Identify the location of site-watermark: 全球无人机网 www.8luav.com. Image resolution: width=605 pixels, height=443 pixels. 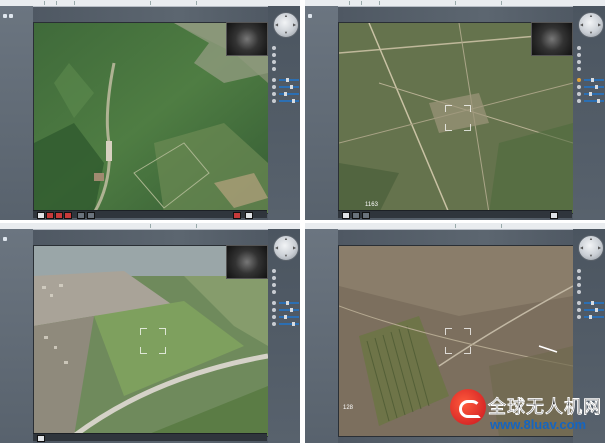
(526, 413).